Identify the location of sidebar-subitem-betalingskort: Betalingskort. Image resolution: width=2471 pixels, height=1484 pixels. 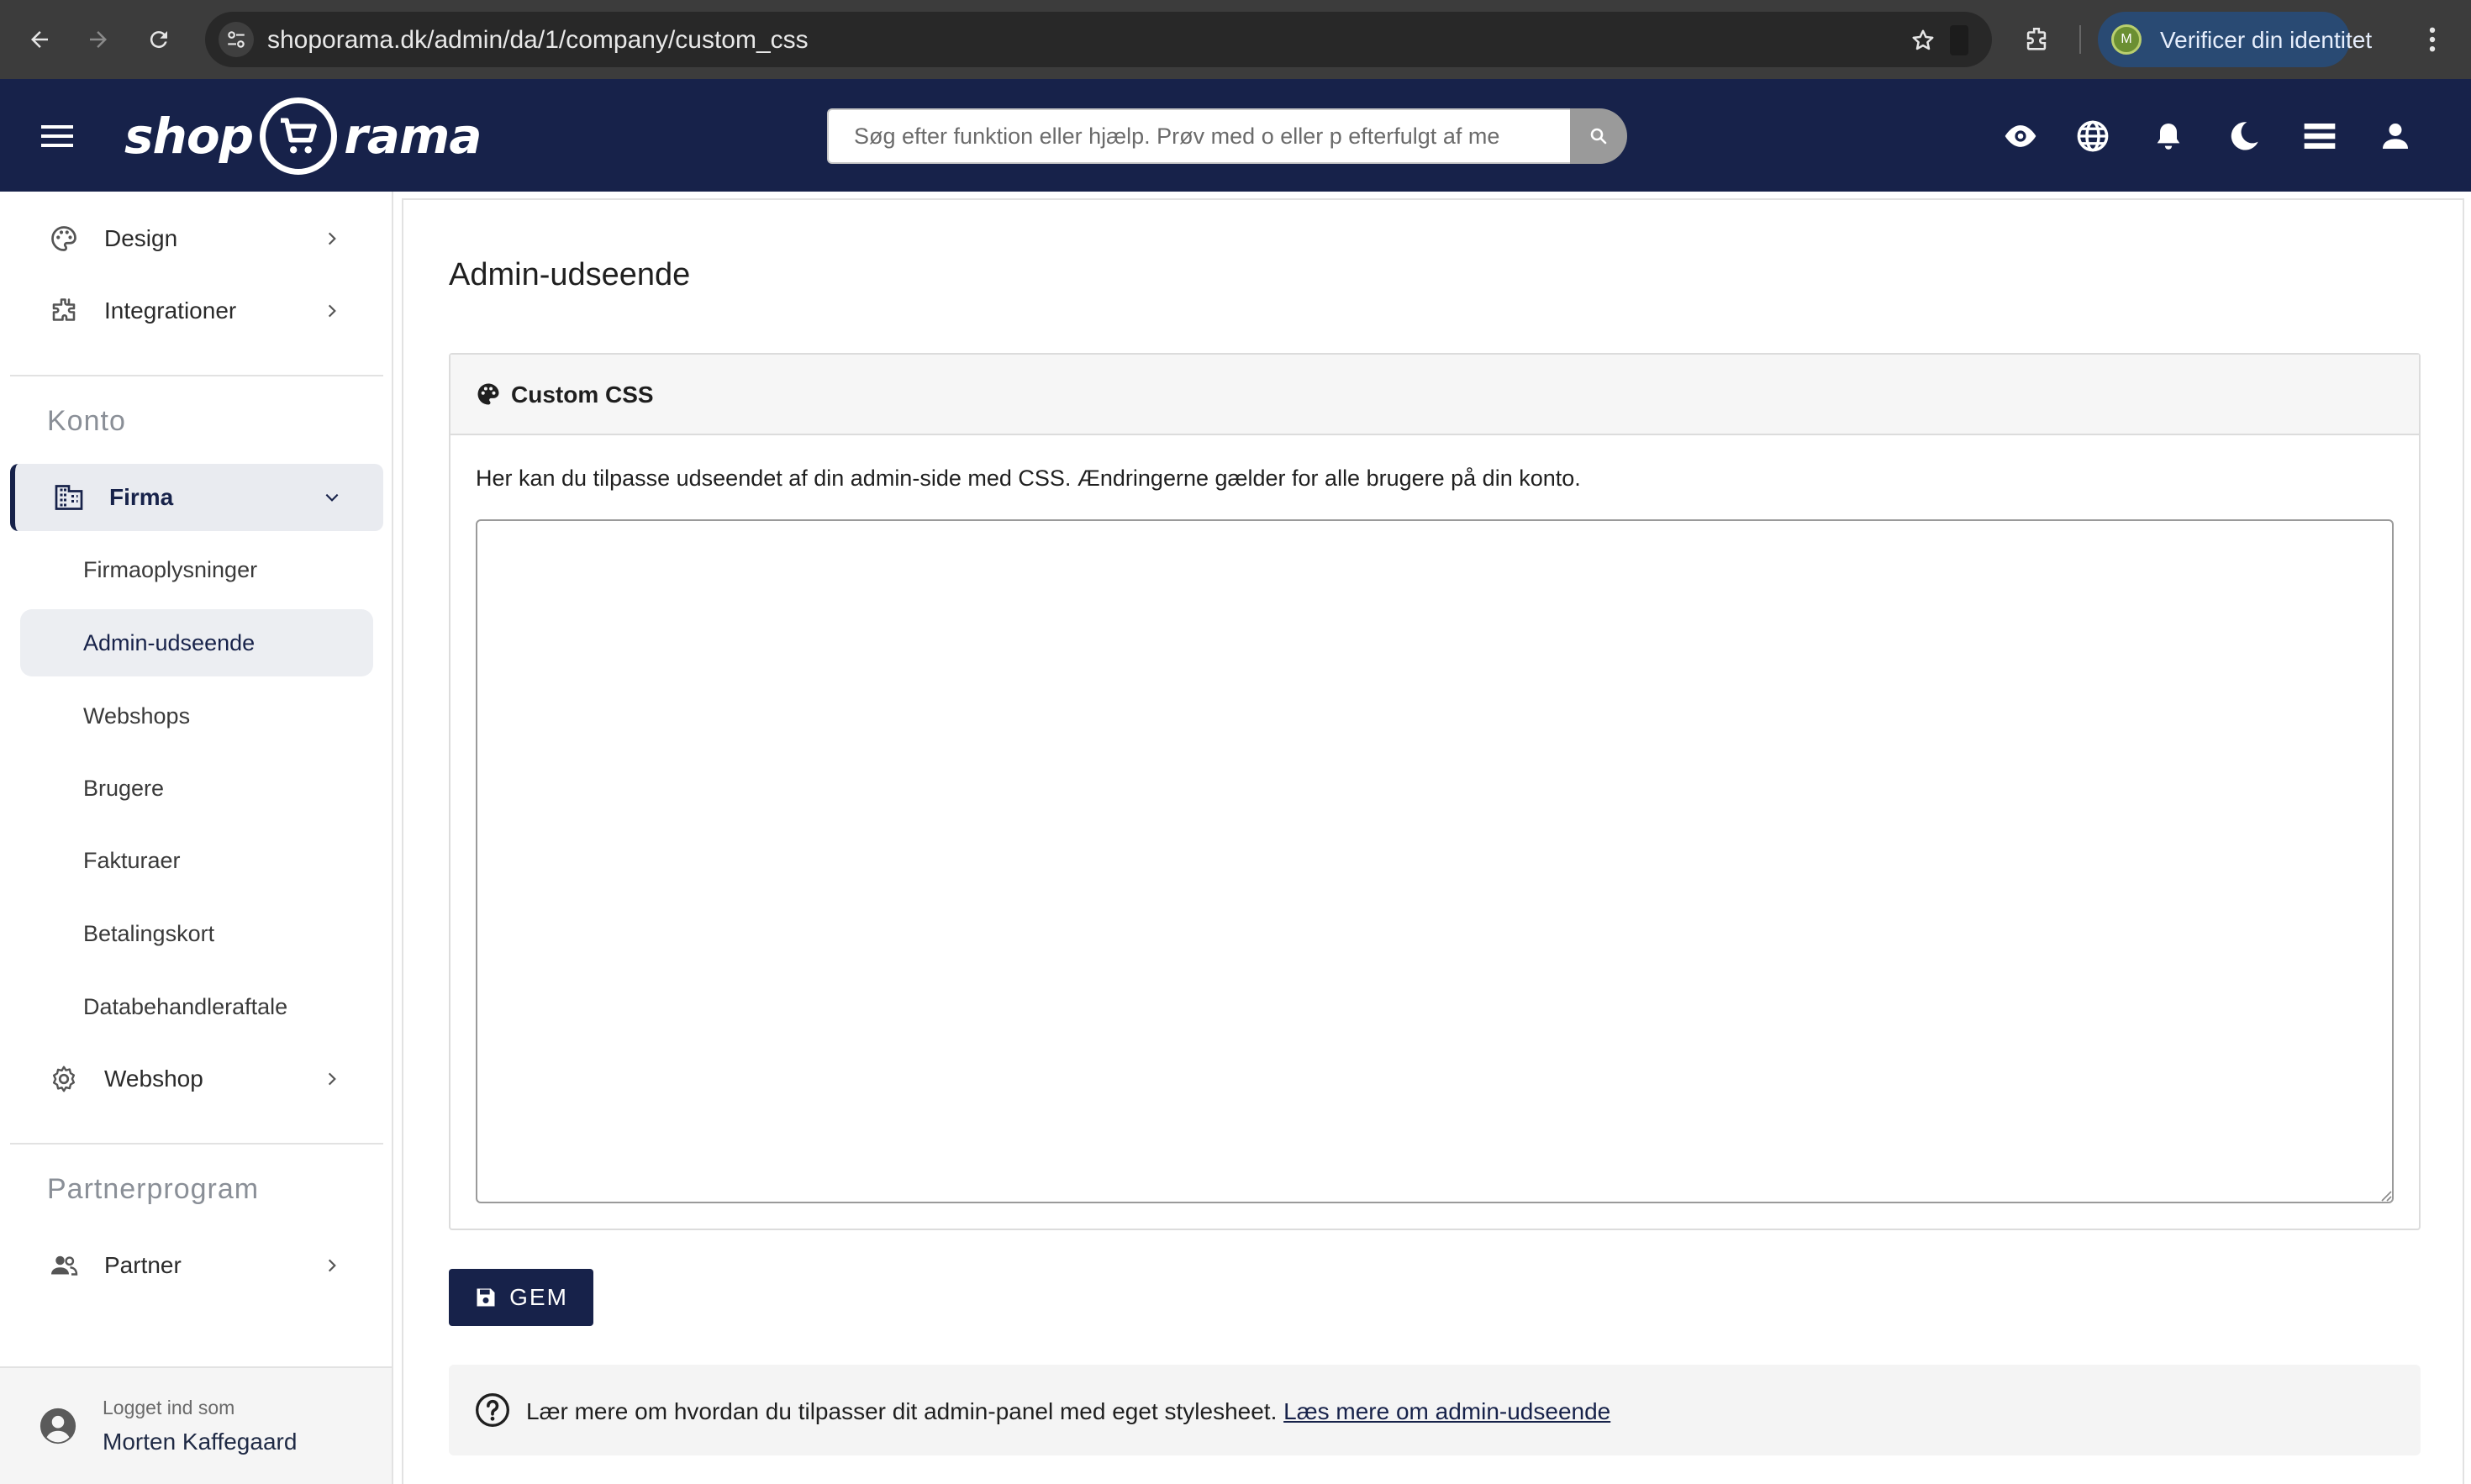
(196, 933).